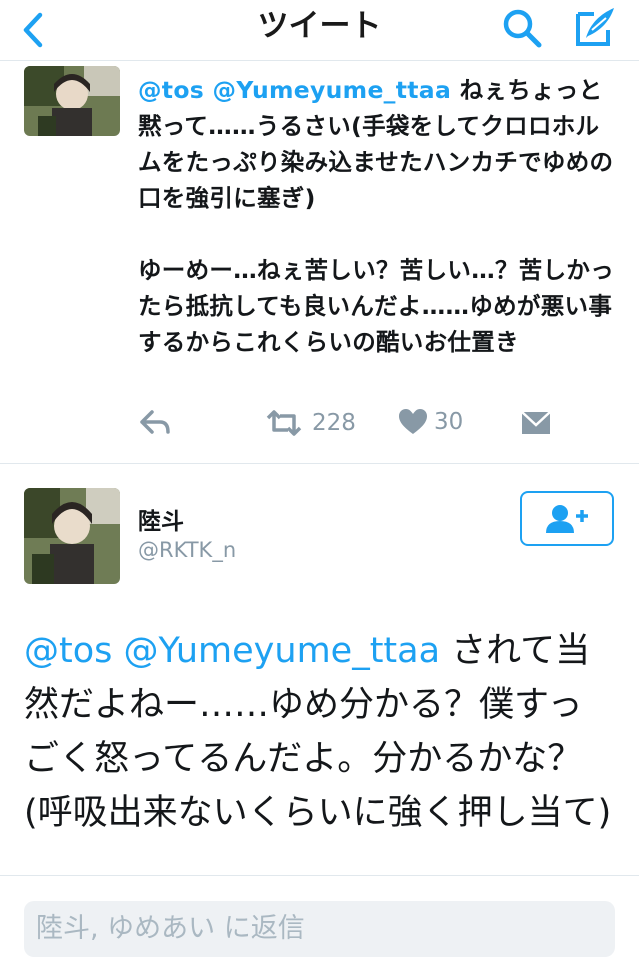  I want to click on share-action, so click(536, 423).